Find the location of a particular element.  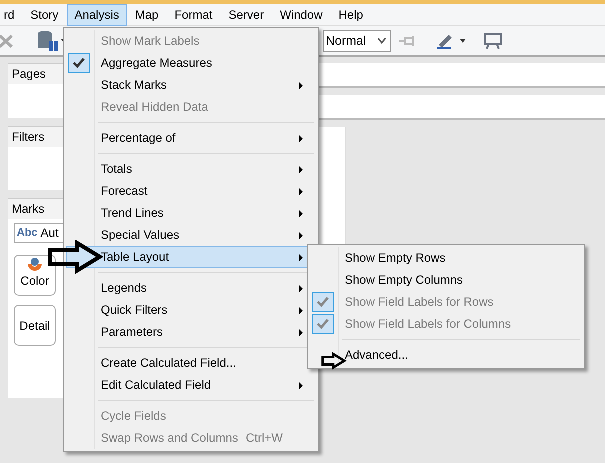

menu-item: Stack Marks is located at coordinates (191, 85).